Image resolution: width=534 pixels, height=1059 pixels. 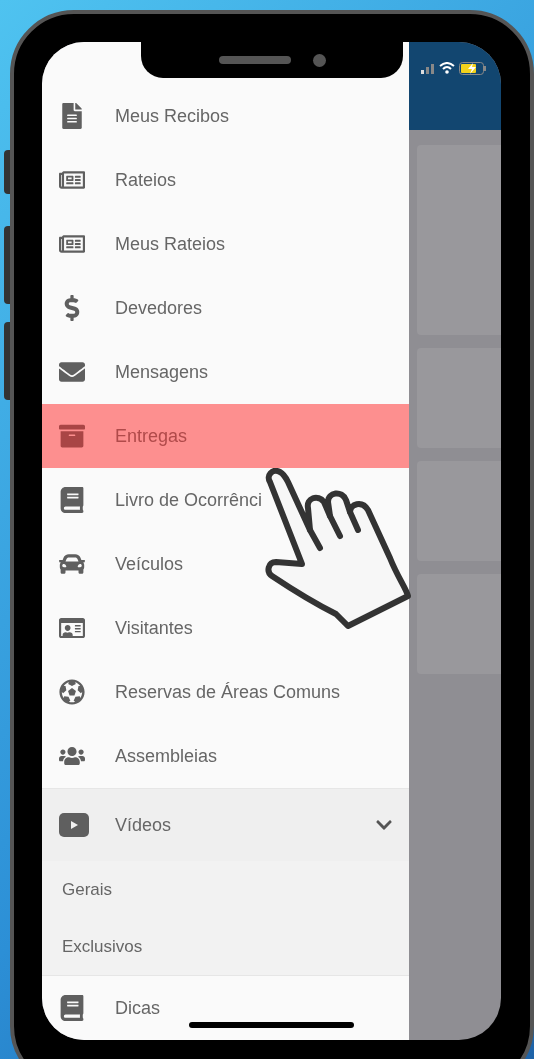 What do you see at coordinates (225, 564) in the screenshot?
I see `menu-item: Veículos` at bounding box center [225, 564].